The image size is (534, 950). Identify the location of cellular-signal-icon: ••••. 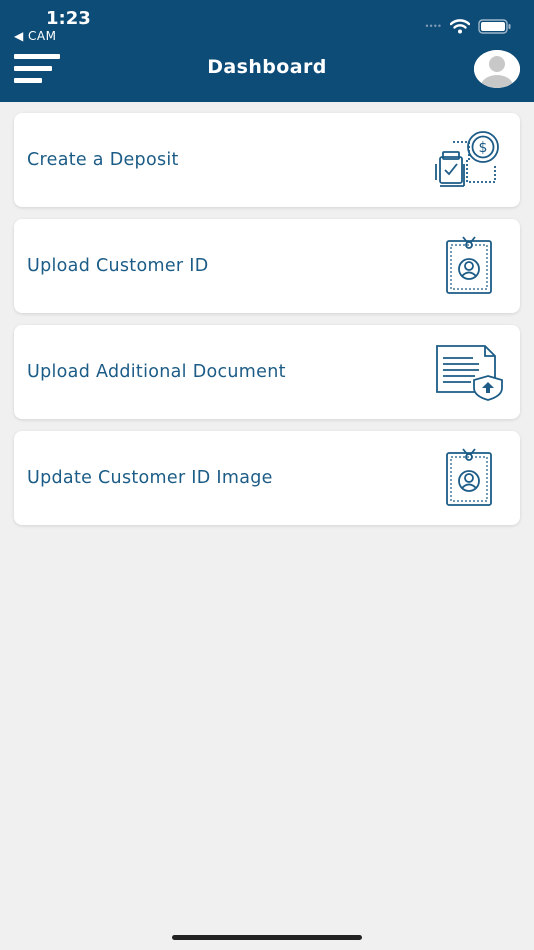
(433, 26).